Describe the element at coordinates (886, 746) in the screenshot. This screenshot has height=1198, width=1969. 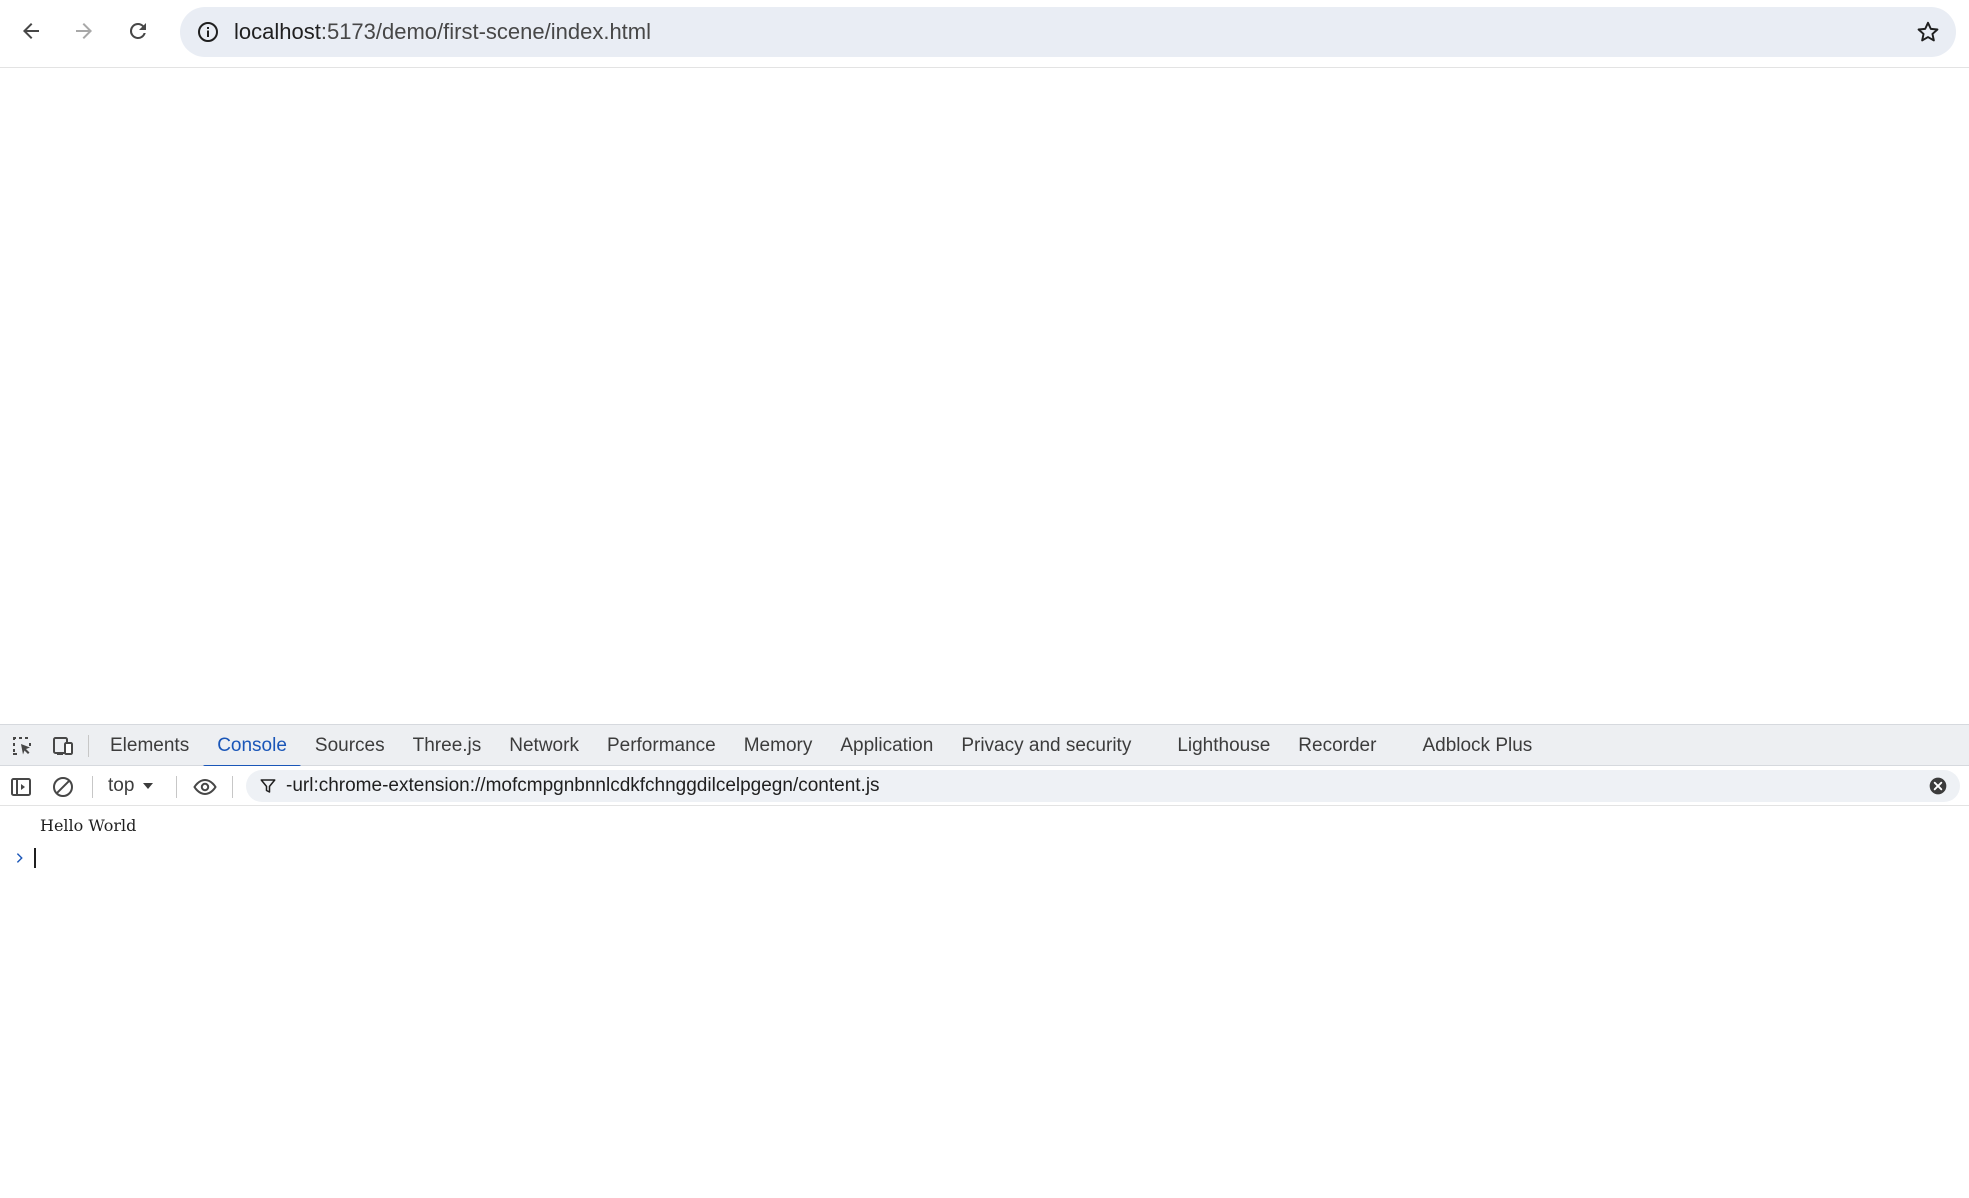
I see `tab-application: Application` at that location.